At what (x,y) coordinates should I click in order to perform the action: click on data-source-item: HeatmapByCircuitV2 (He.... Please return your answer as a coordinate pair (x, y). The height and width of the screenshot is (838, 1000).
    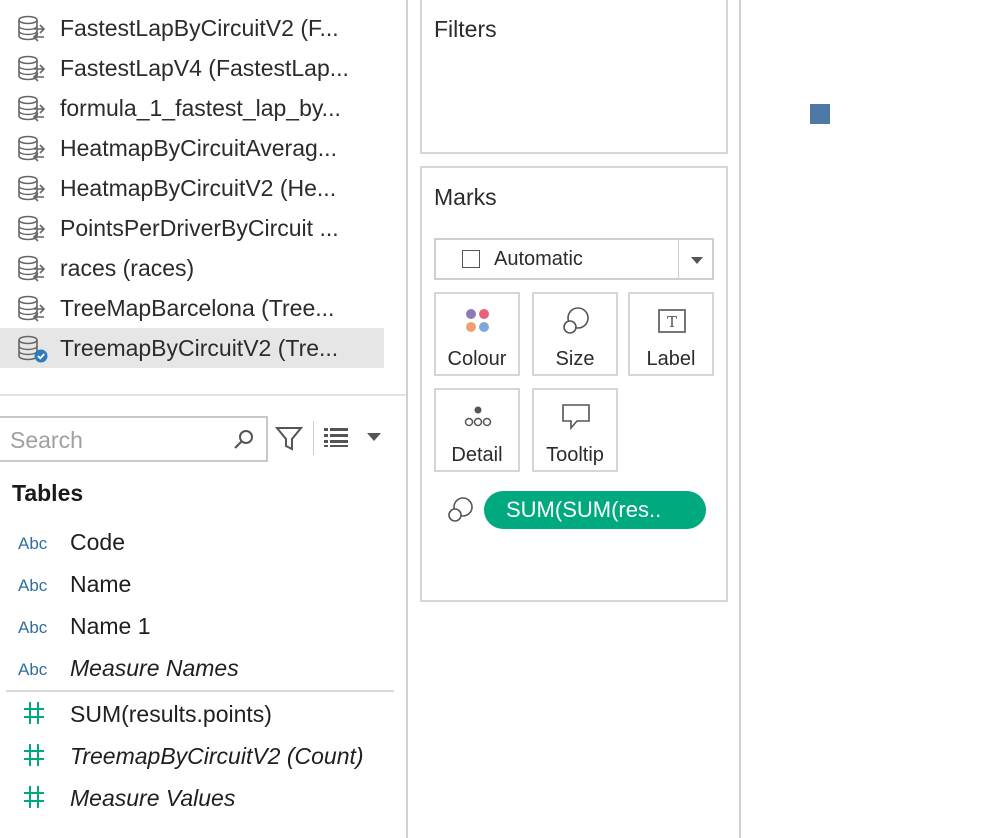
    Looking at the image, I should click on (192, 188).